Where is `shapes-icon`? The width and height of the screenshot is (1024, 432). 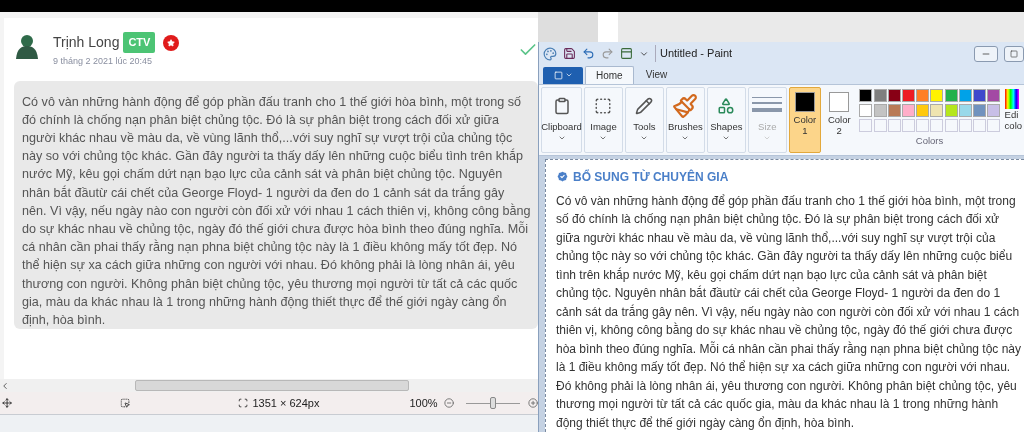 shapes-icon is located at coordinates (726, 105).